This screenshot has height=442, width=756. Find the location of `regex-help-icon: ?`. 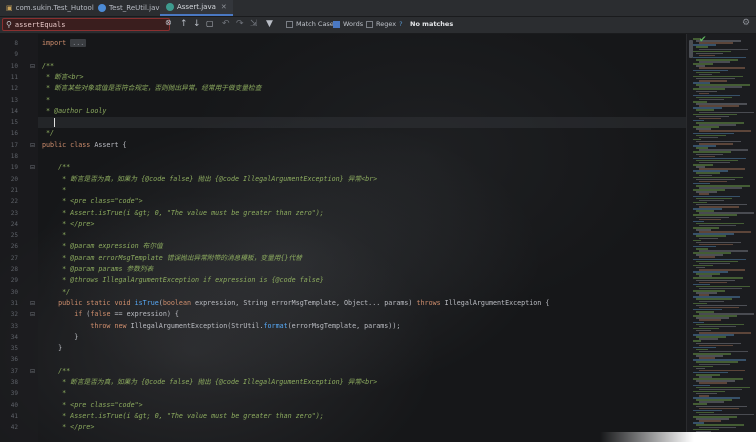

regex-help-icon: ? is located at coordinates (400, 24).